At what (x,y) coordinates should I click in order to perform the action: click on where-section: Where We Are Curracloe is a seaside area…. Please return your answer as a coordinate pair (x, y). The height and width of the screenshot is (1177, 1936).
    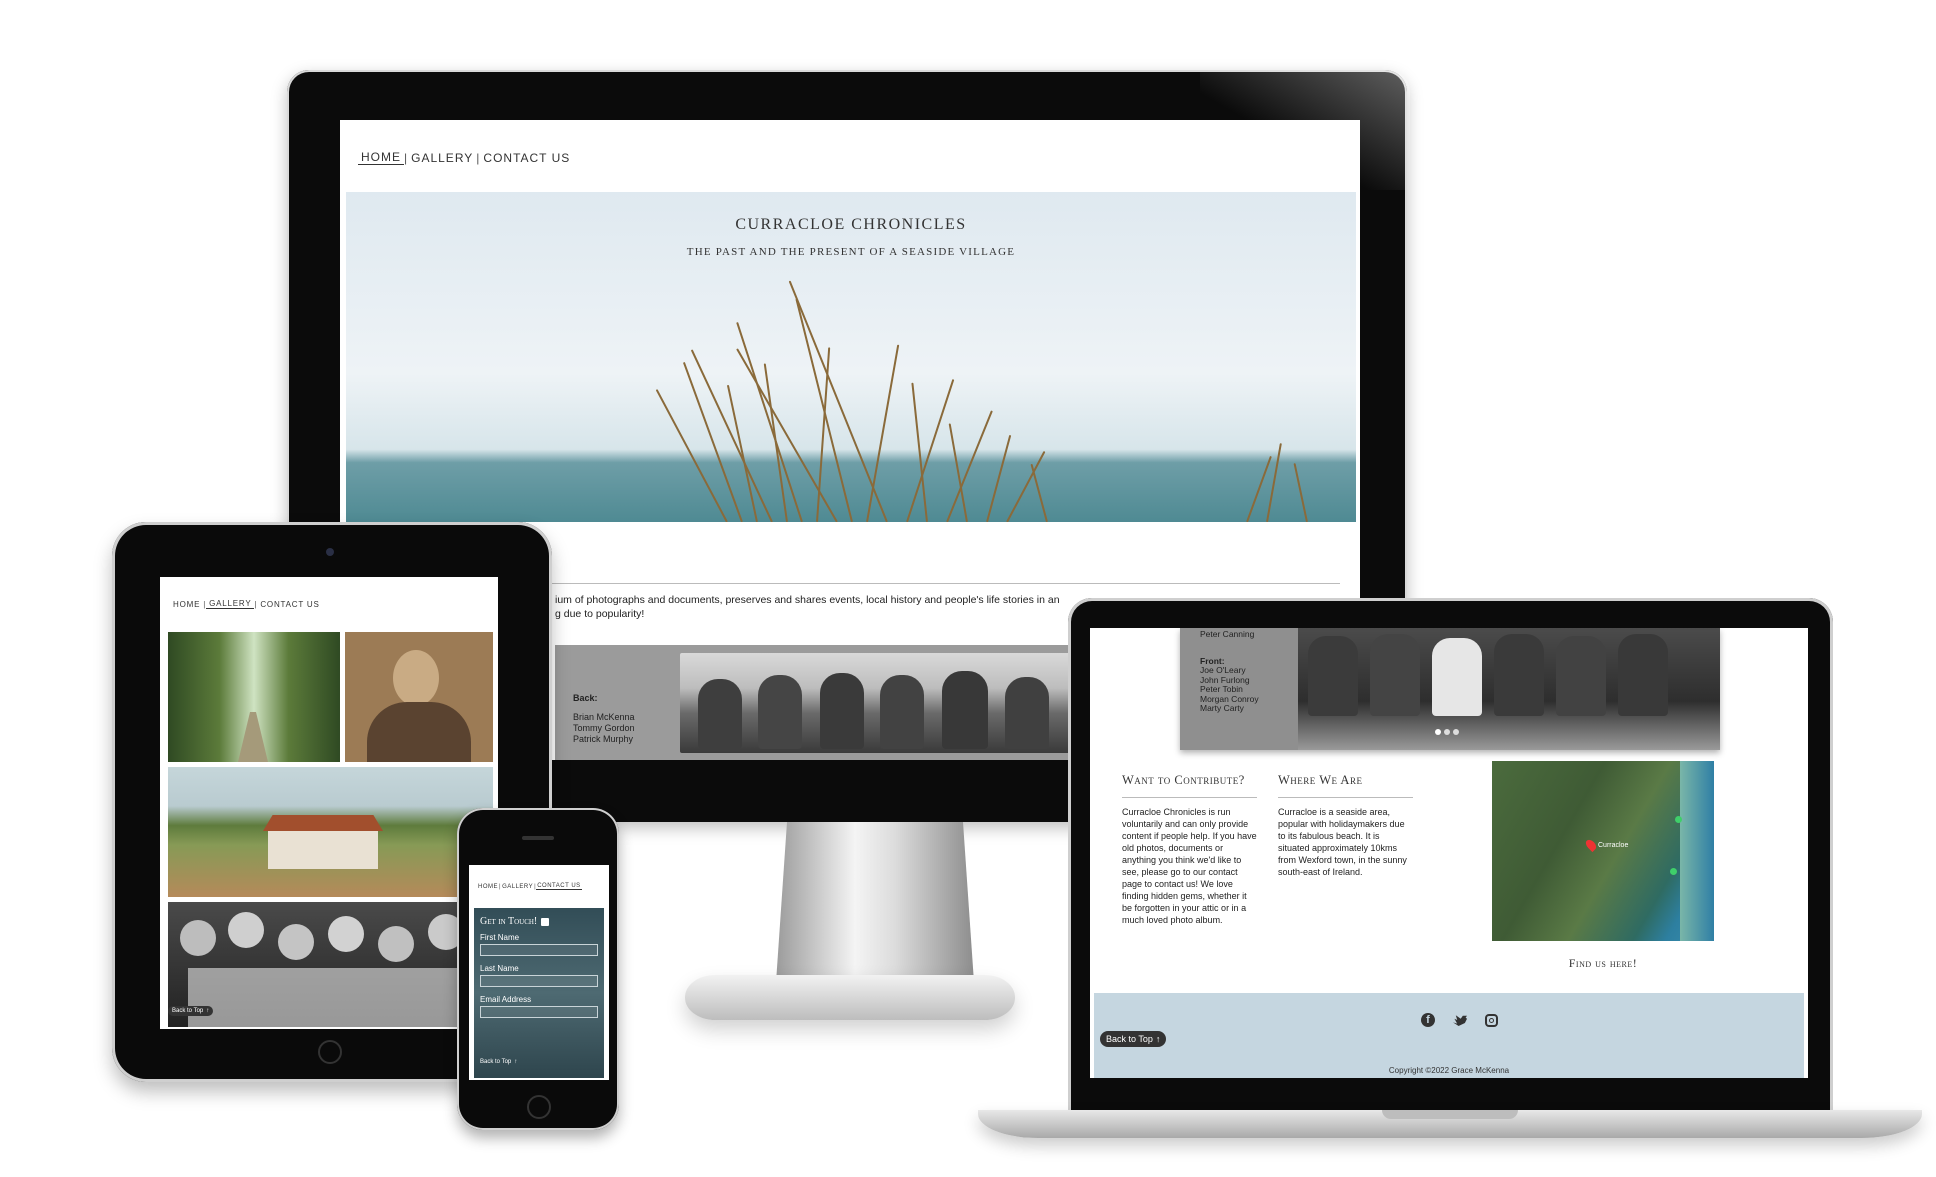
    Looking at the image, I should click on (1345, 825).